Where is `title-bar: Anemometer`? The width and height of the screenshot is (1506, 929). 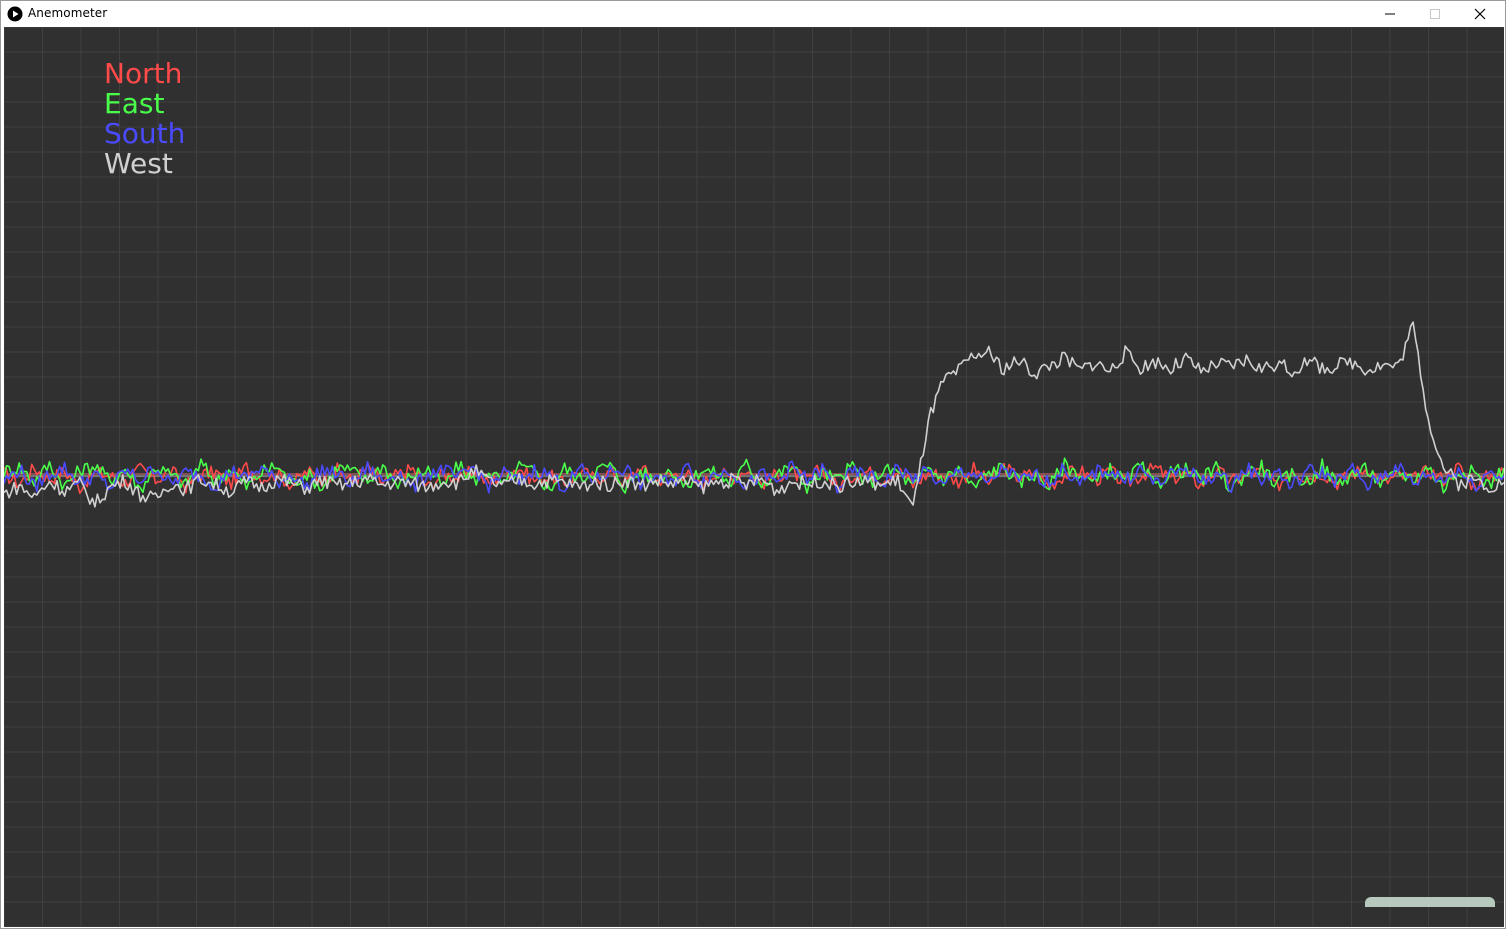
title-bar: Anemometer is located at coordinates (753, 14).